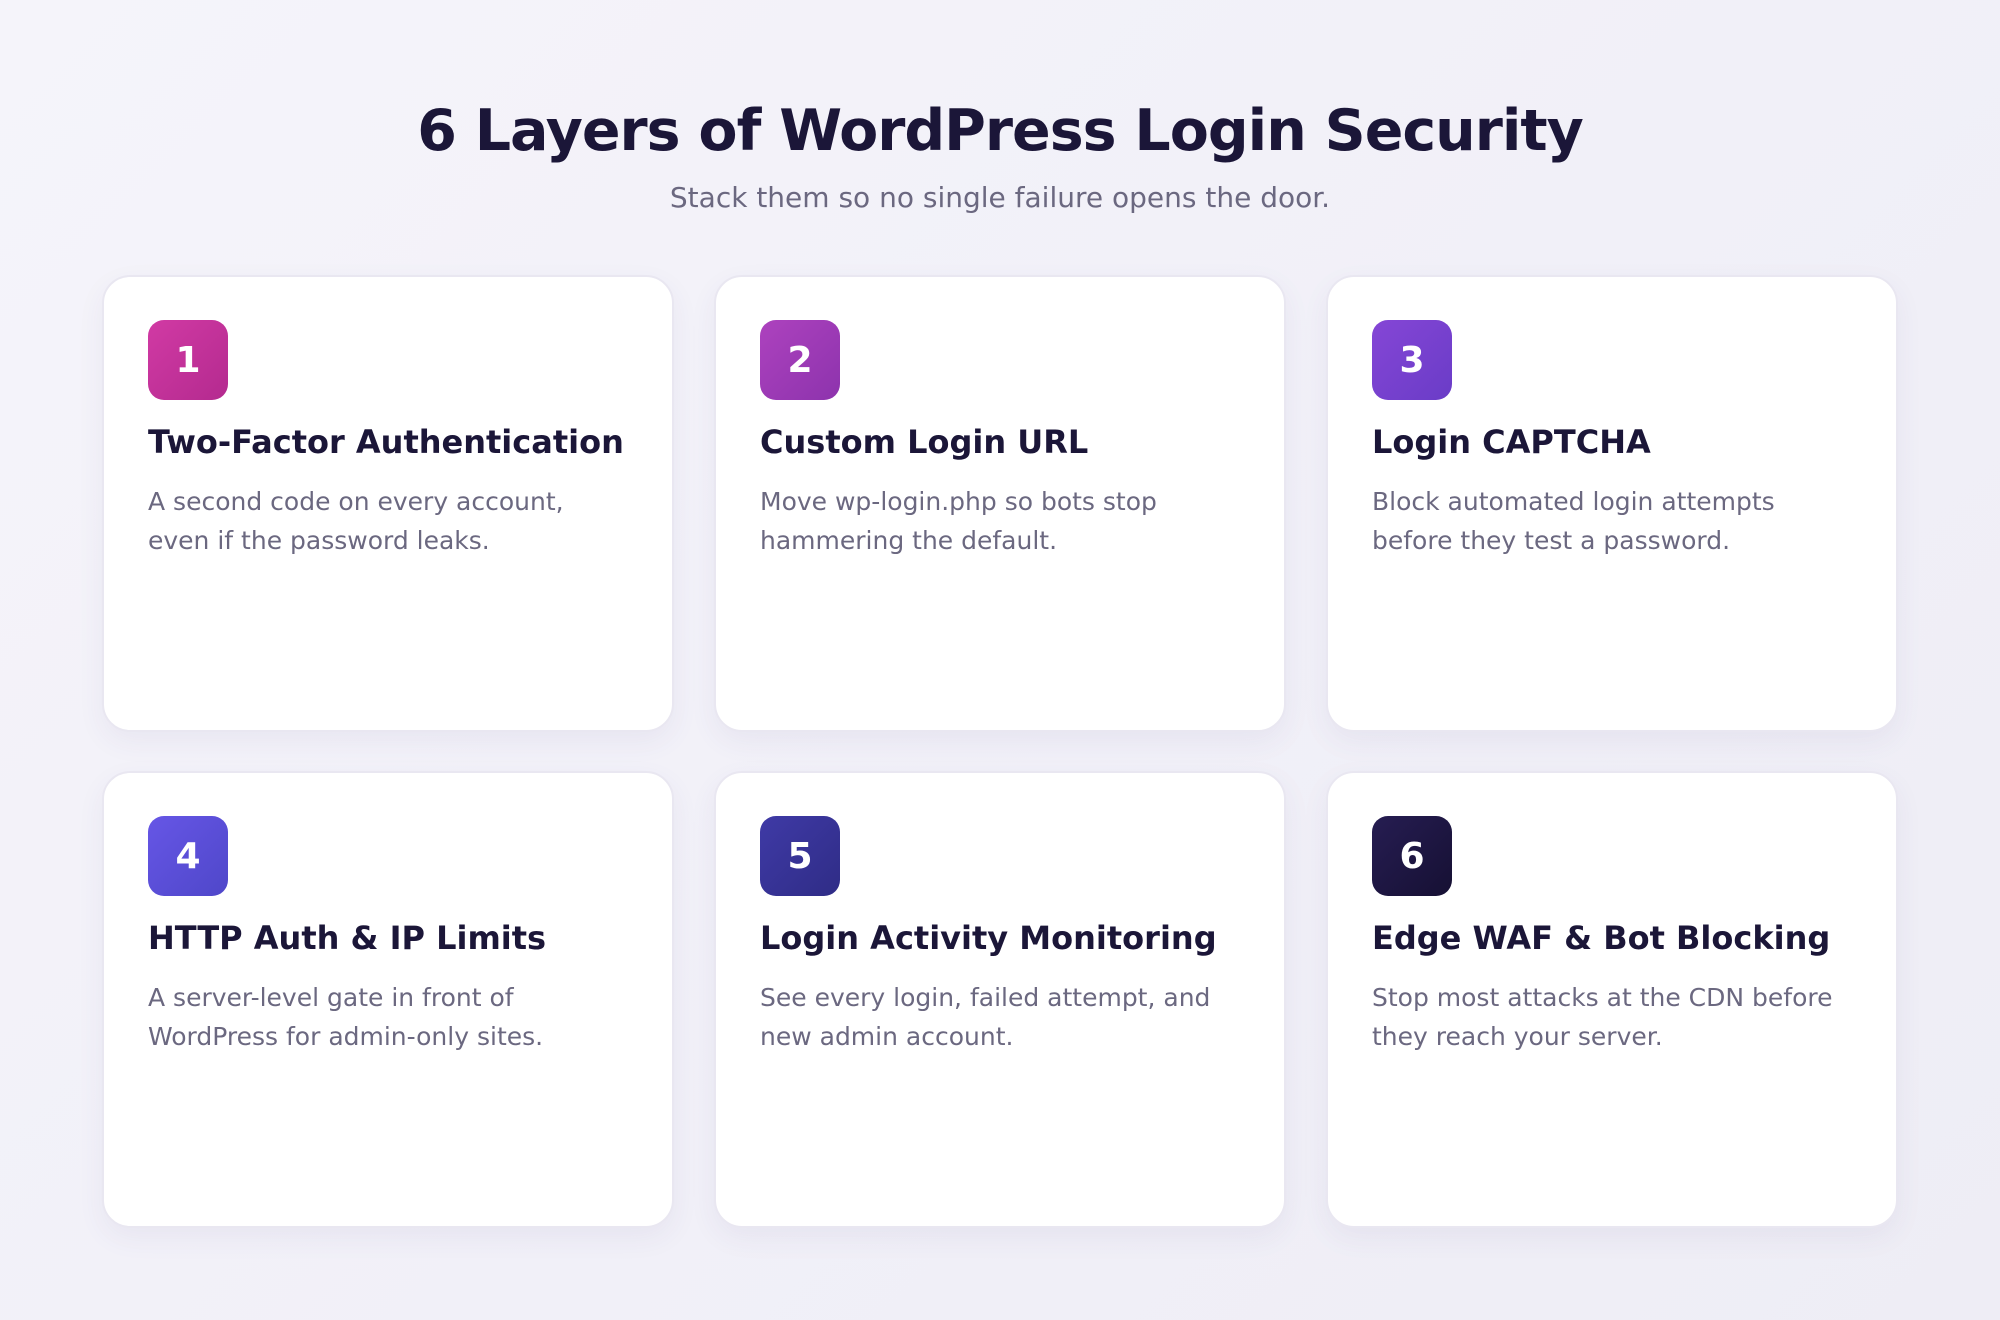 The height and width of the screenshot is (1320, 2000). Describe the element at coordinates (1000, 131) in the screenshot. I see `page-title: 6 Layers of WordPress Login Security` at that location.